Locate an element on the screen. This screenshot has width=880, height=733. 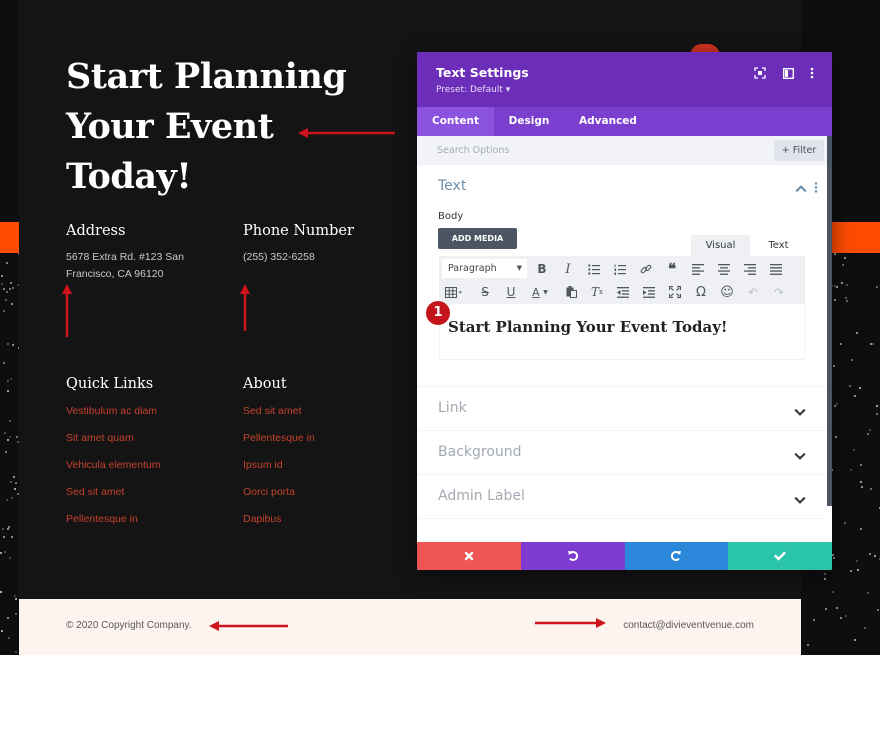
align-center-icon is located at coordinates (724, 269).